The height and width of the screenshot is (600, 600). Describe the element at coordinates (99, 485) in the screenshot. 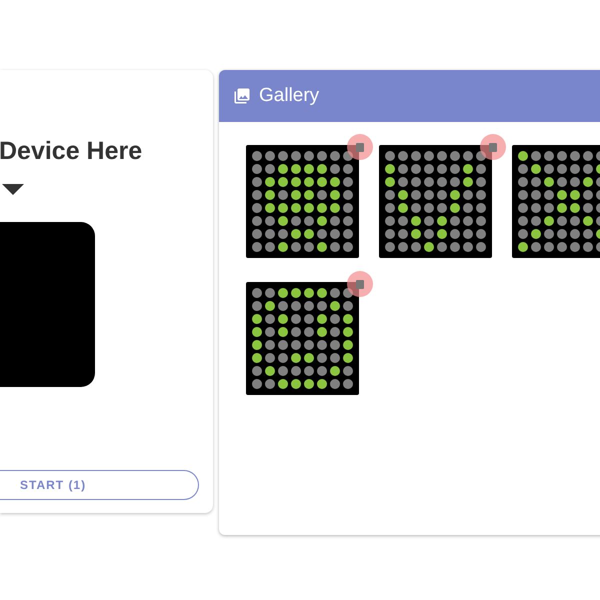

I see `start-button: START (1)` at that location.